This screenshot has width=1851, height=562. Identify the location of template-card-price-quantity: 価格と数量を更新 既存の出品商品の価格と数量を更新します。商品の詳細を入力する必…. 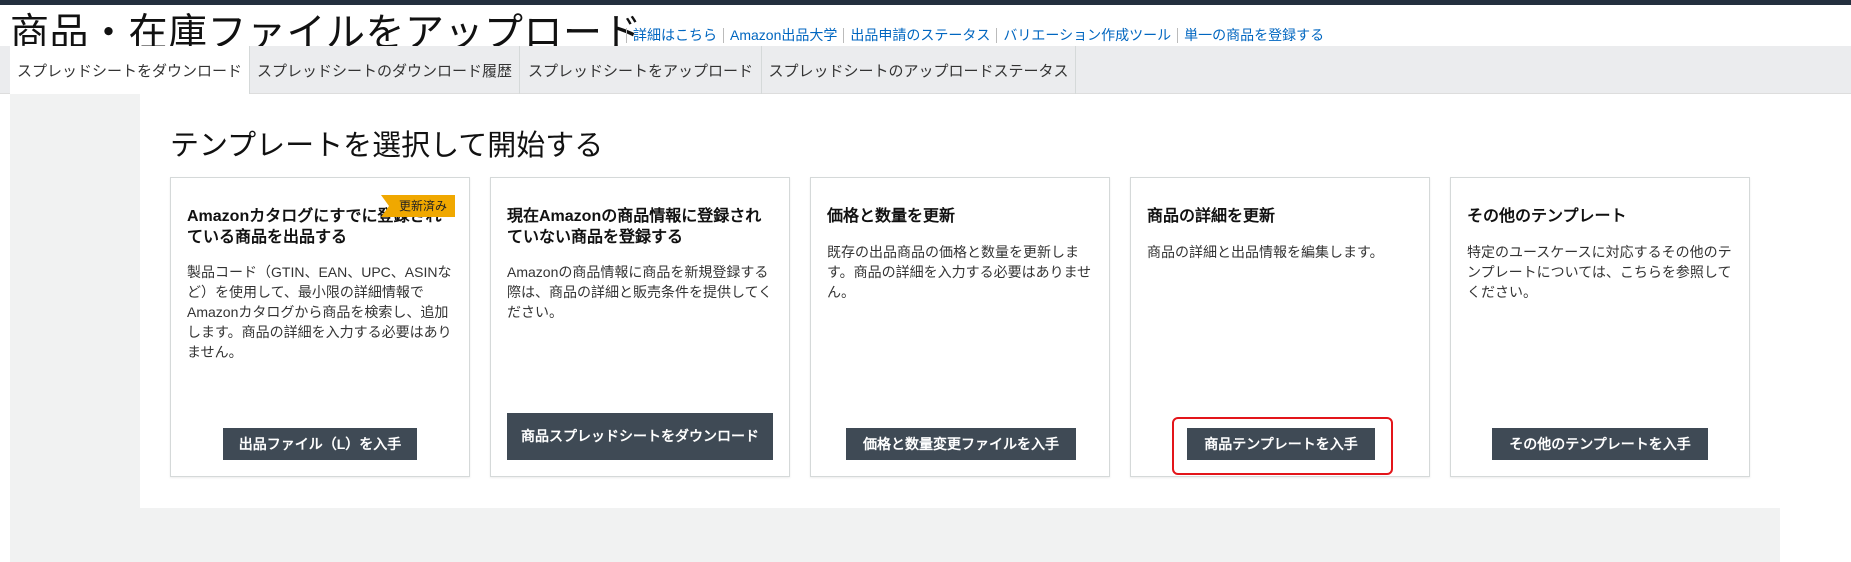
(960, 327).